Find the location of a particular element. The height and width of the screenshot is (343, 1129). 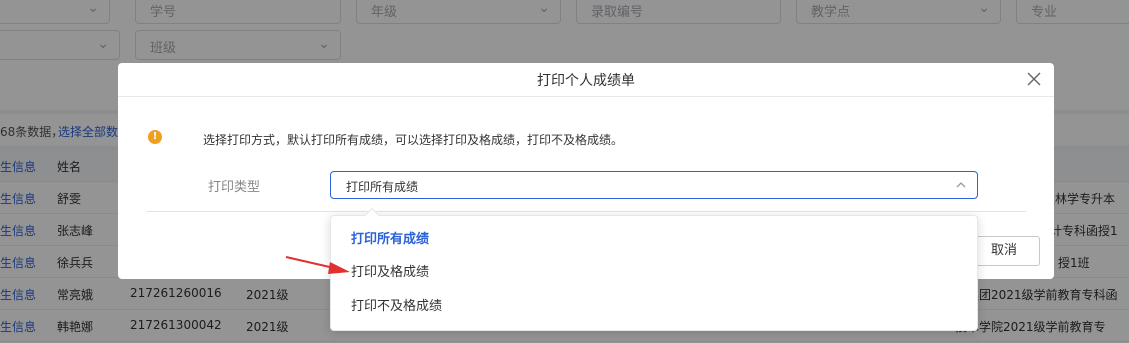

form-divider is located at coordinates (586, 211).